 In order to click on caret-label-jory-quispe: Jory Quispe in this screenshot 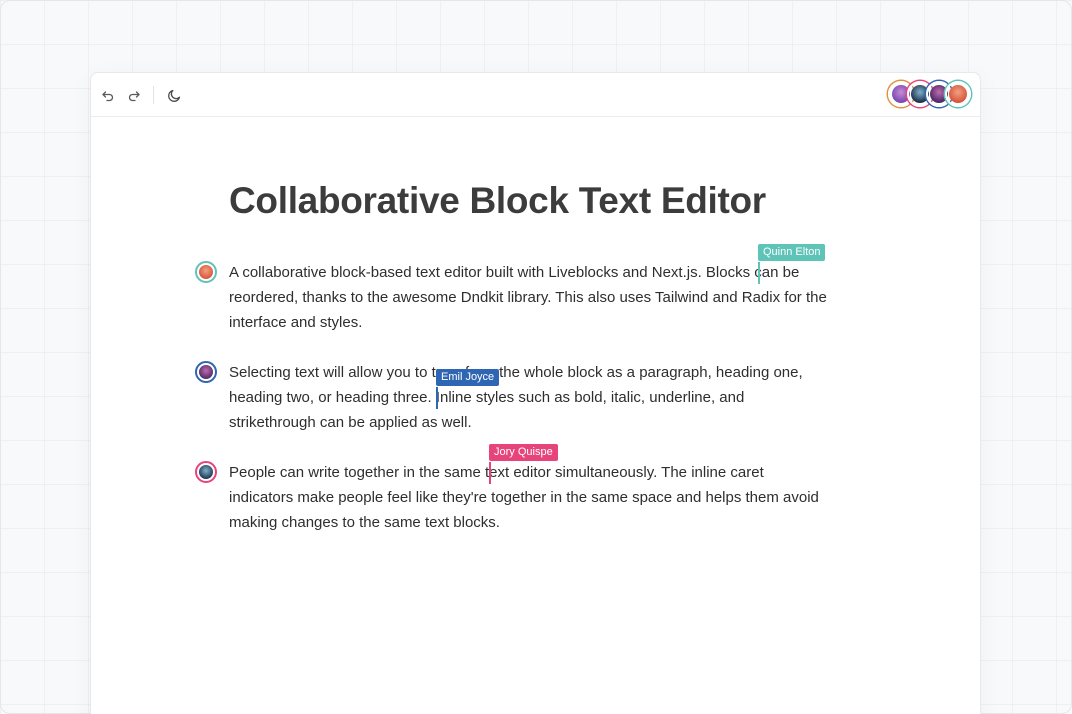, I will do `click(523, 452)`.